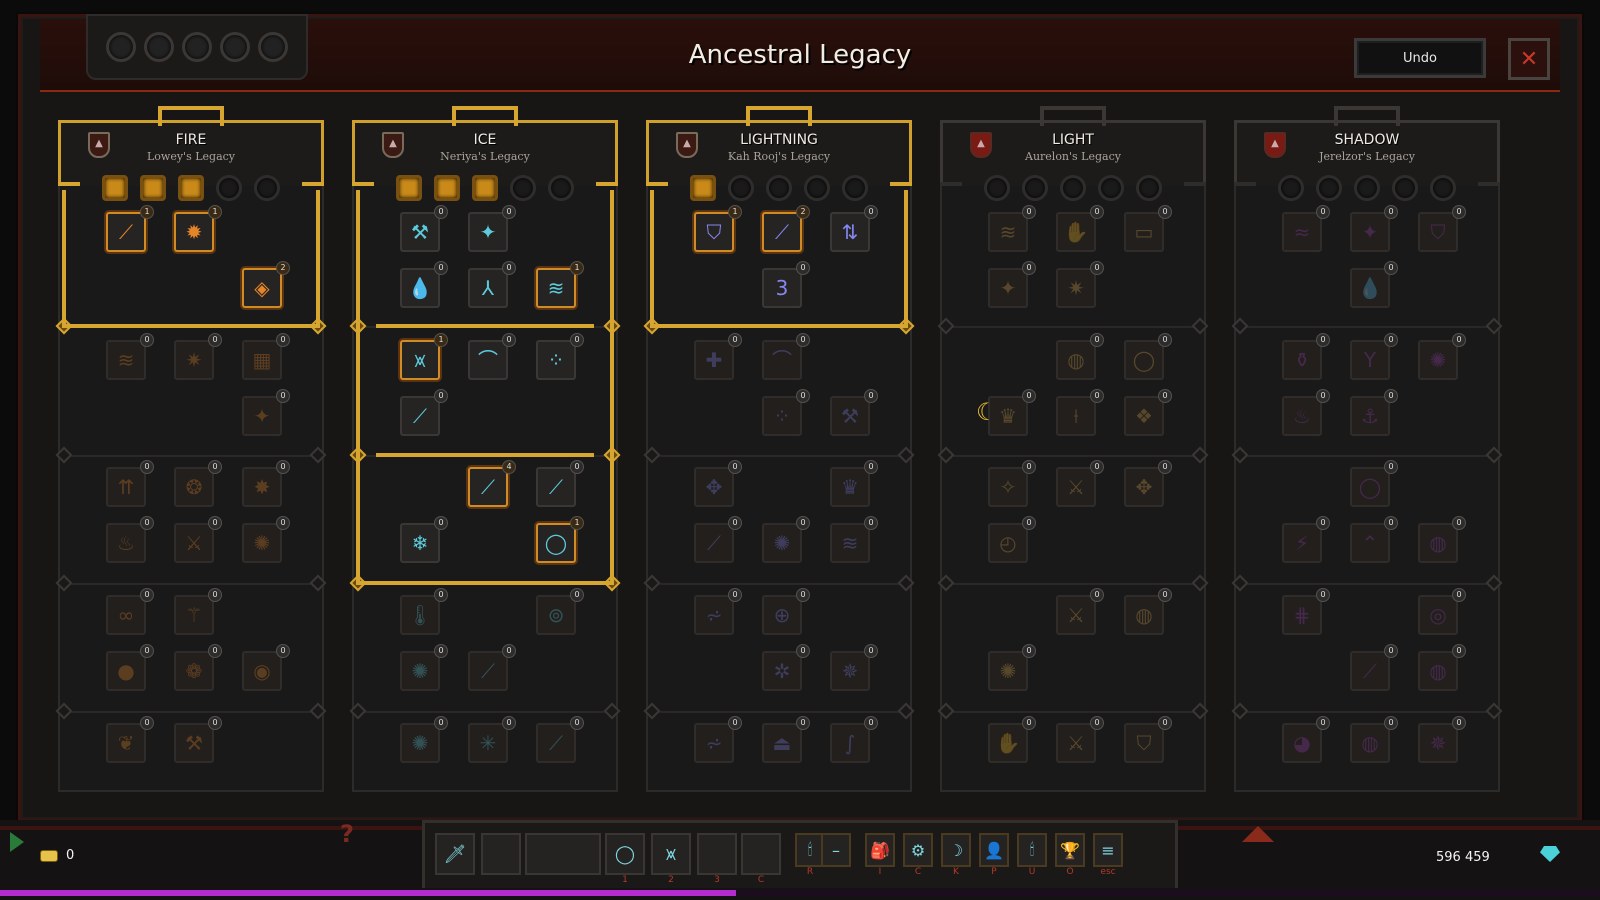  I want to click on ice-skill-node: 💧 0, so click(424, 284).